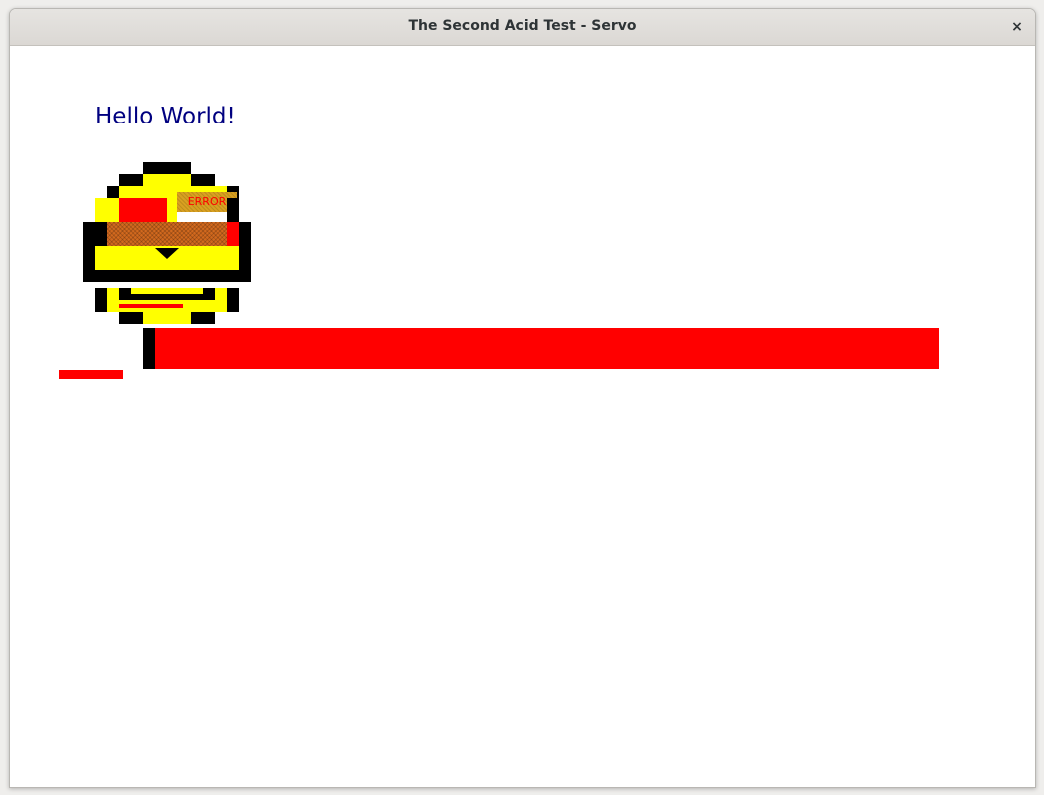  What do you see at coordinates (131, 180) in the screenshot?
I see `face-outline-row2-left` at bounding box center [131, 180].